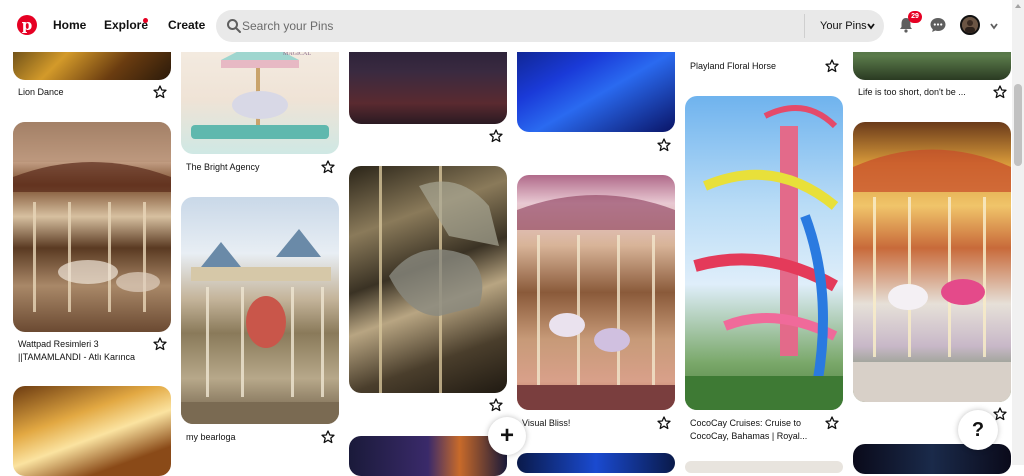 This screenshot has width=1024, height=476. What do you see at coordinates (92, 431) in the screenshot?
I see `pin-image-carousel-lights` at bounding box center [92, 431].